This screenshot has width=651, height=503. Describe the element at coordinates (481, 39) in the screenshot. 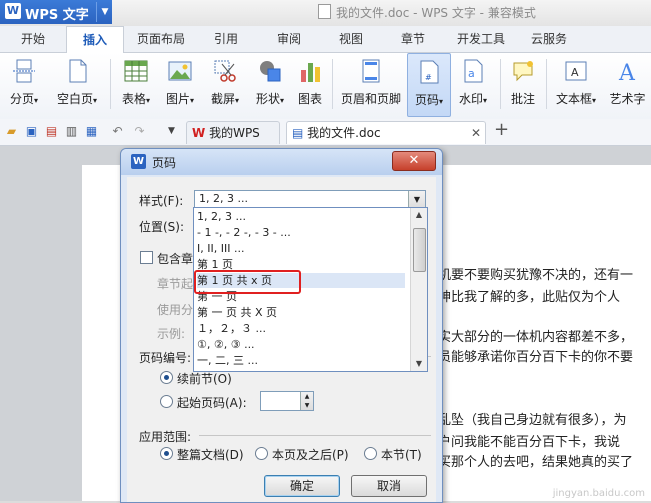

I see `tab-developer: 开发工具` at that location.